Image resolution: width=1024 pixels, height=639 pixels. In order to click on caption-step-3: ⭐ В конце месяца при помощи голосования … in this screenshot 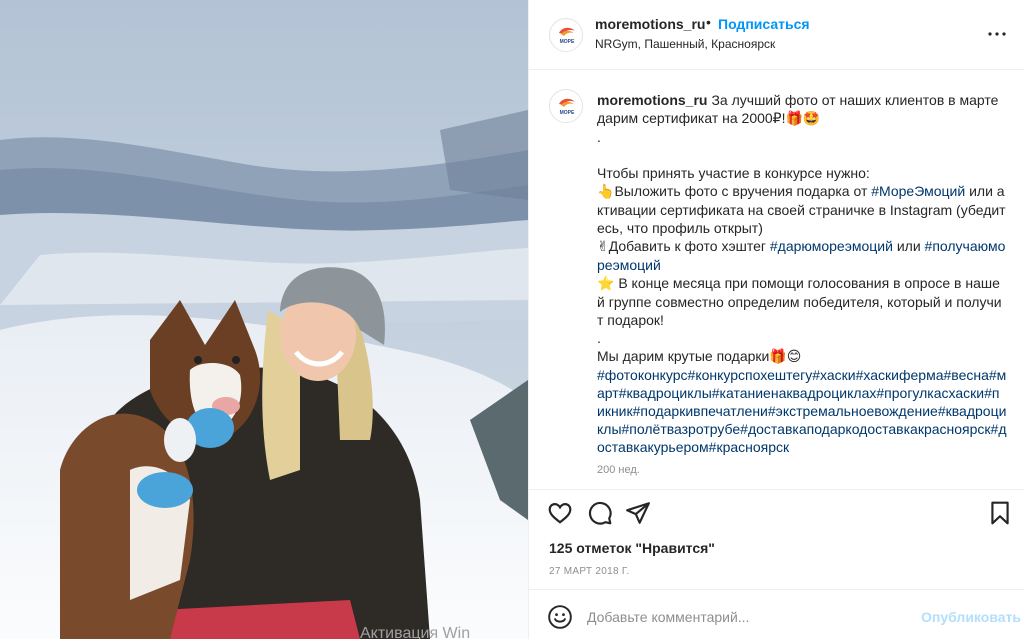, I will do `click(802, 301)`.